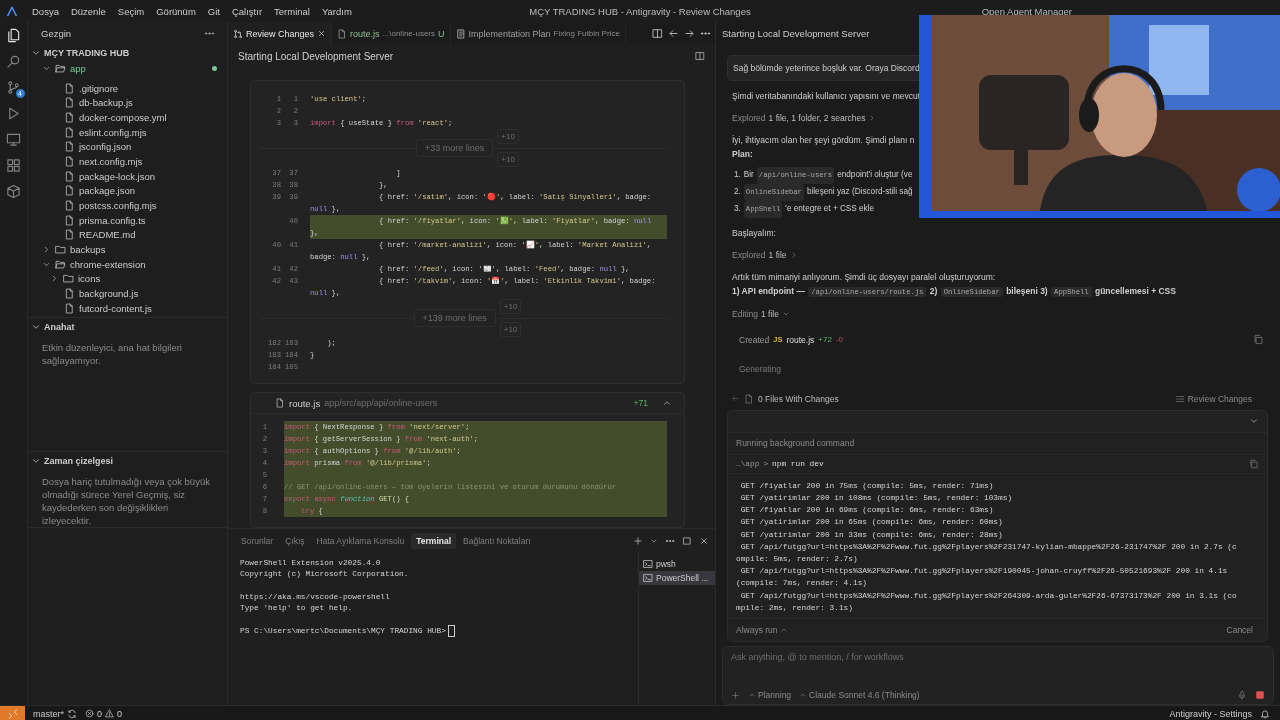 The image size is (1280, 720). Describe the element at coordinates (127, 249) in the screenshot. I see `tree-item: backups` at that location.